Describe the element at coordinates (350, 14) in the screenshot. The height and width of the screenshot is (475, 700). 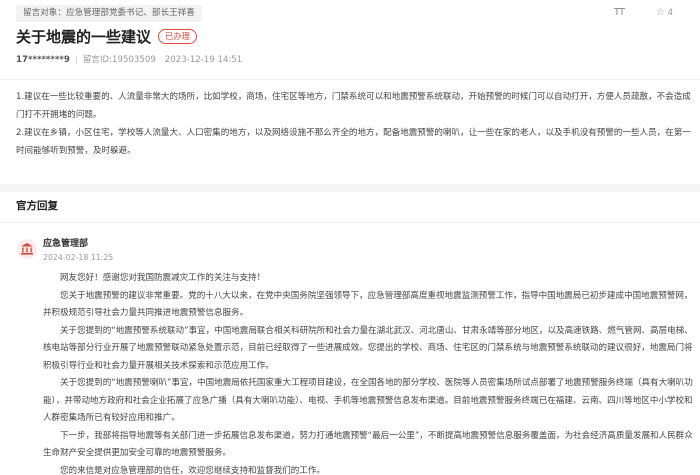
I see `top-bar: 留言对象：应急管理部党委书记、部长王祥喜 TT ☆ 4` at that location.